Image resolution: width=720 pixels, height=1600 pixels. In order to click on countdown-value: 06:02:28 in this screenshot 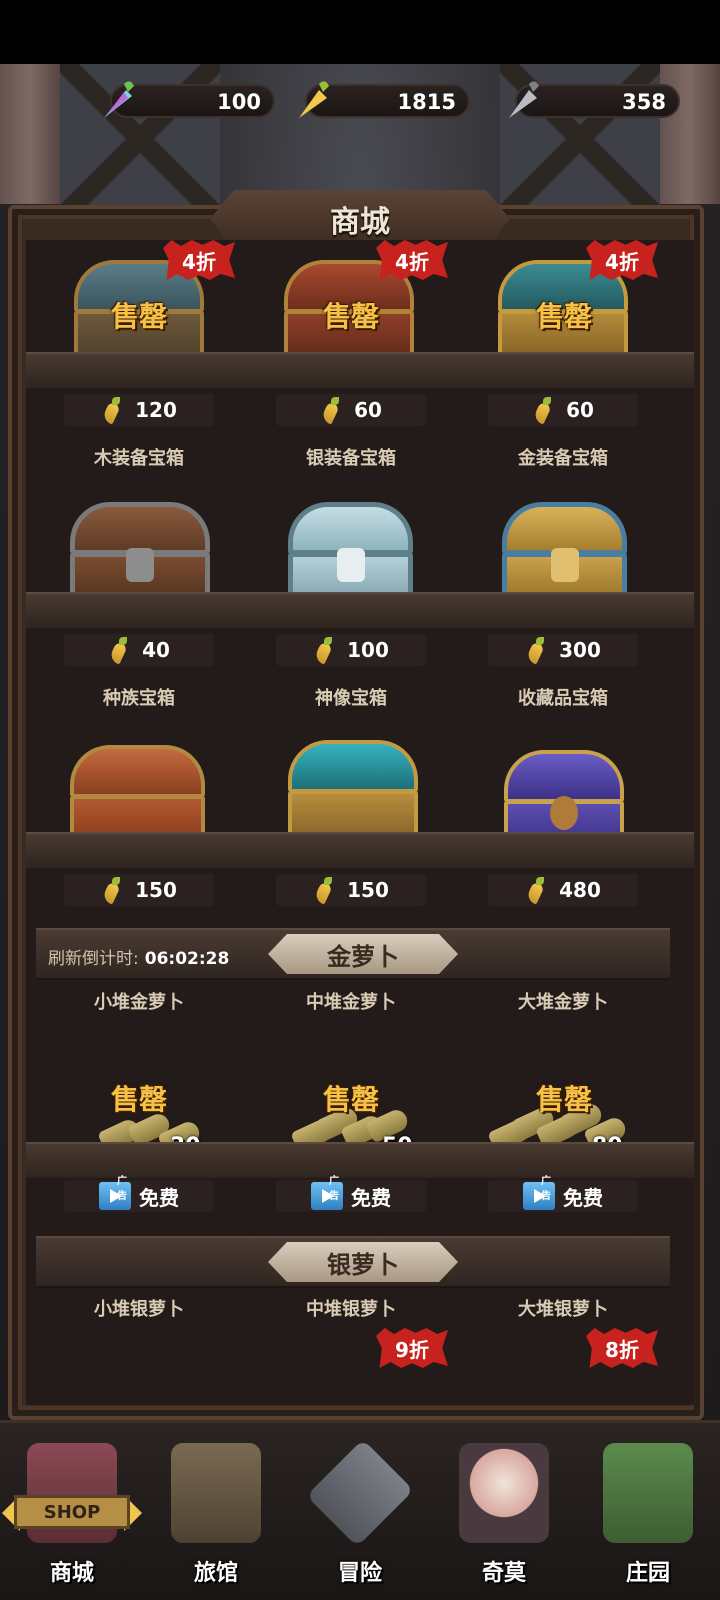, I will do `click(187, 959)`.